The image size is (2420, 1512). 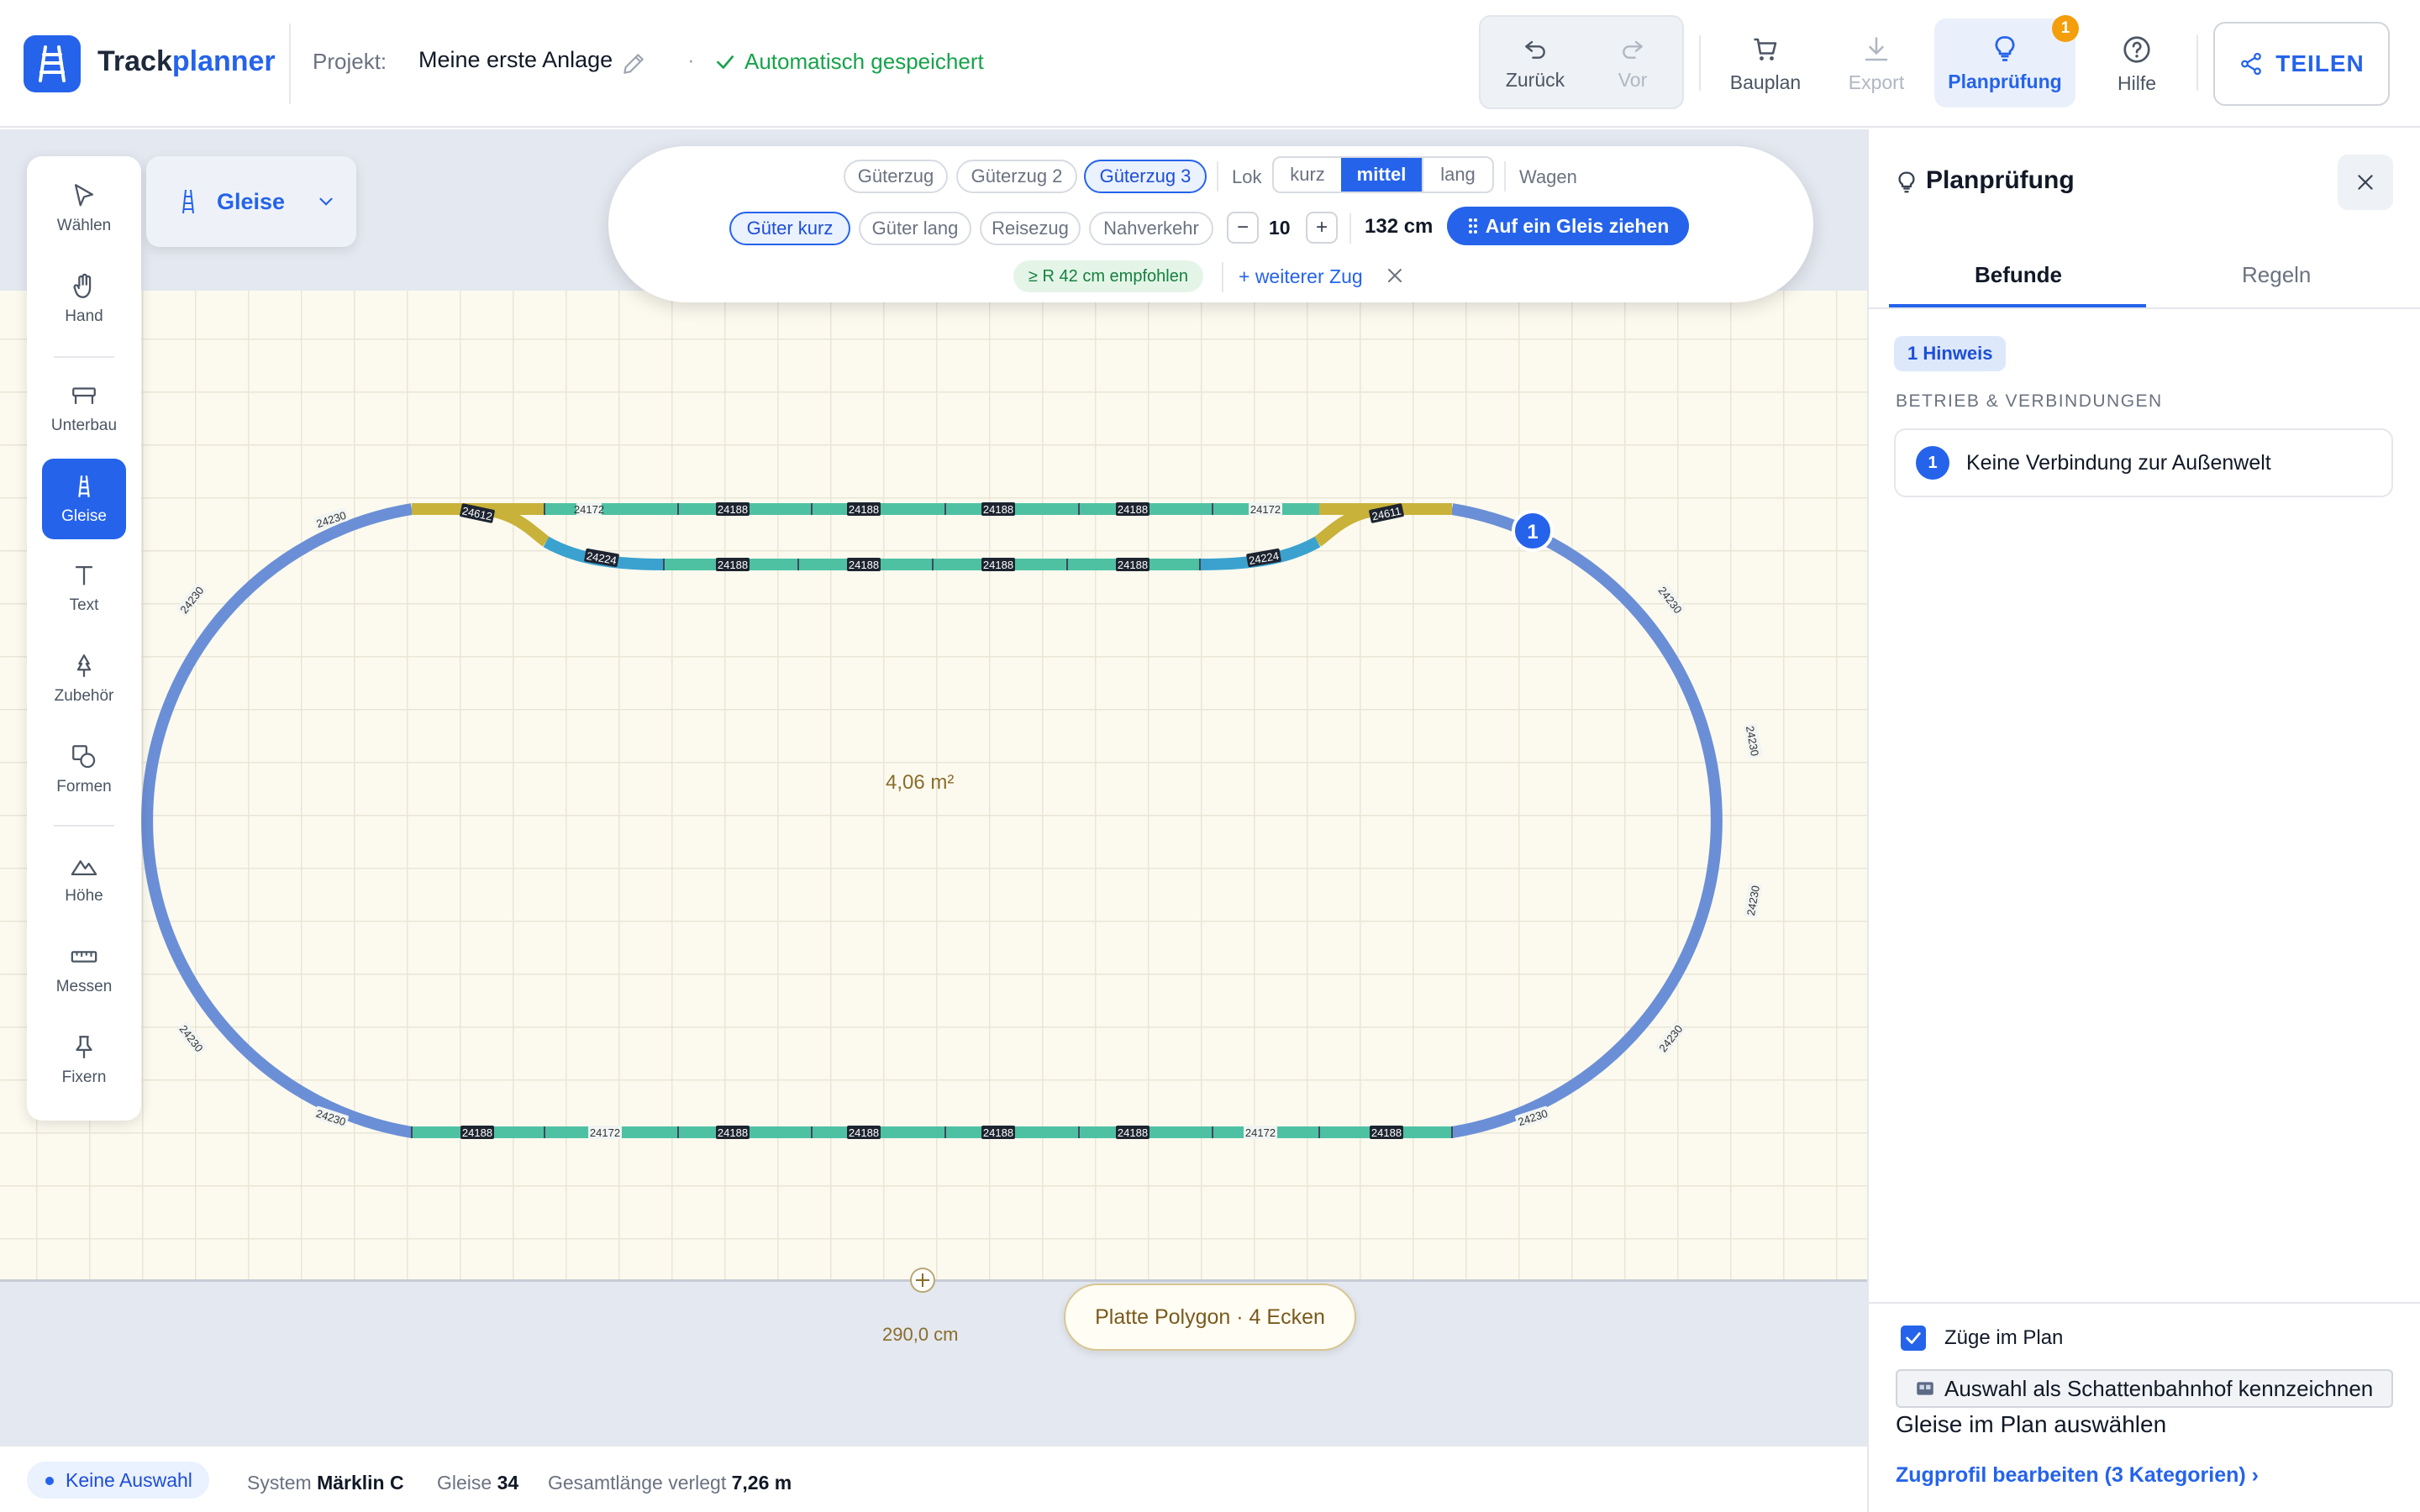 What do you see at coordinates (84, 957) in the screenshot?
I see `ruler-icon` at bounding box center [84, 957].